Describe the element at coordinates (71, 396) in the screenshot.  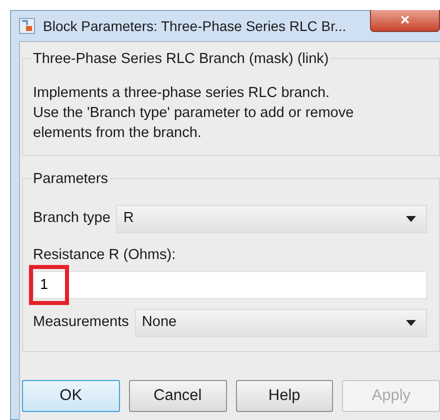
I see `dialog-button: OK` at that location.